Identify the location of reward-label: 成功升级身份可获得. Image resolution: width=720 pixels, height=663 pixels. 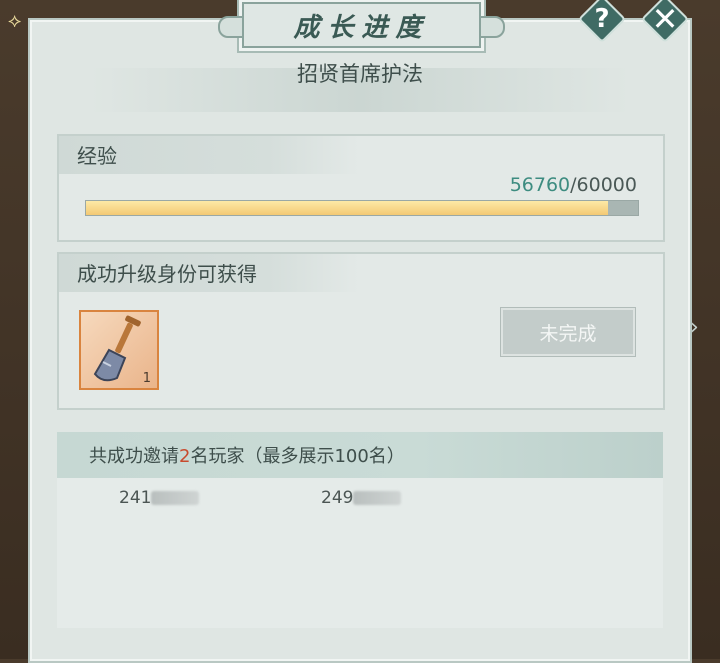
(167, 274).